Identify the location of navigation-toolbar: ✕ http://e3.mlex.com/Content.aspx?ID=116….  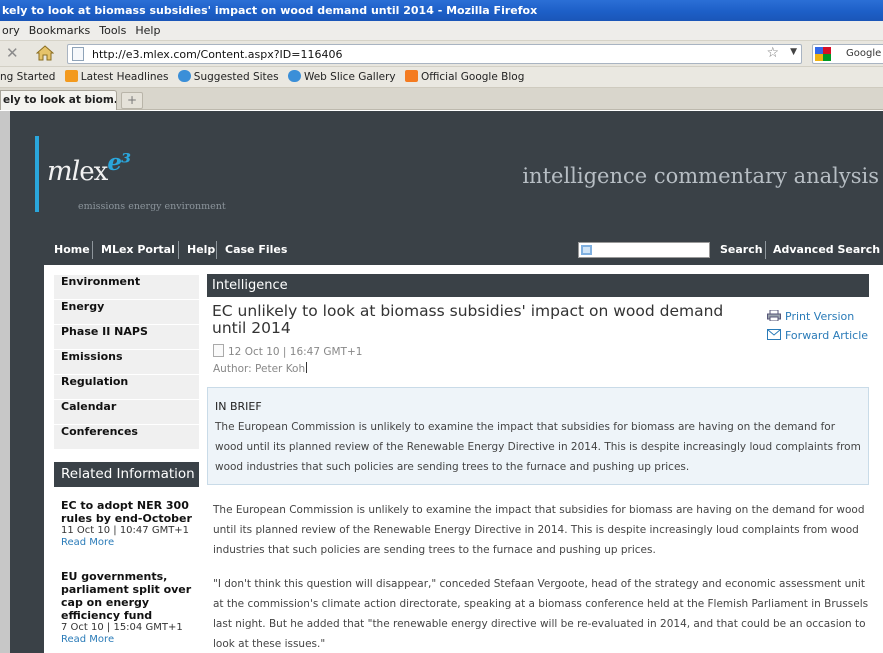
(441, 54).